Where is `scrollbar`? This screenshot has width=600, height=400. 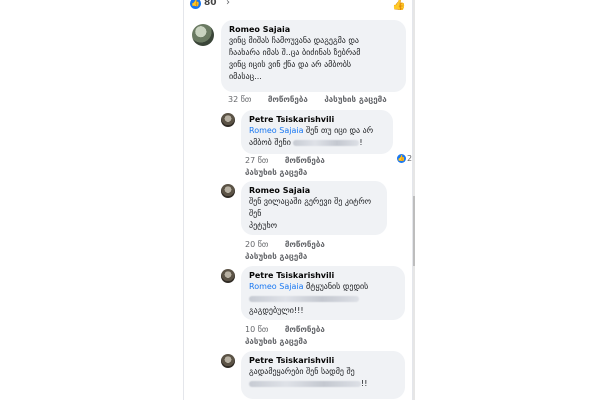 scrollbar is located at coordinates (414, 200).